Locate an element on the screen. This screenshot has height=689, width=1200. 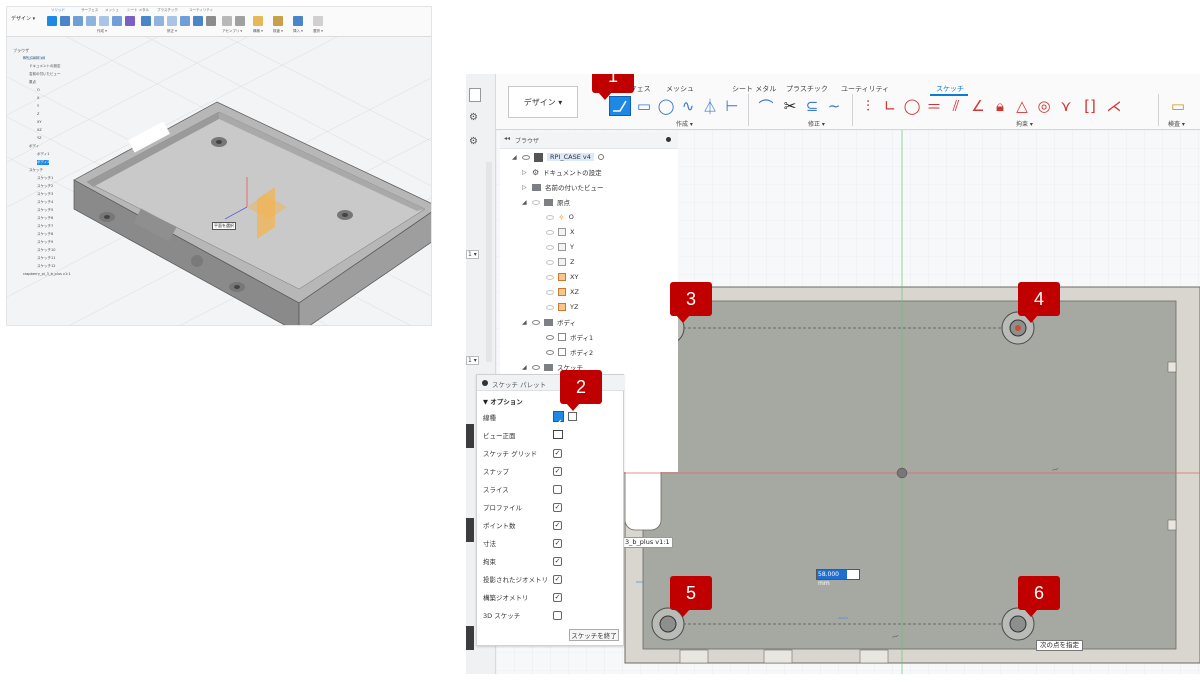
settings-icon: ⚙ is located at coordinates (473, 141).